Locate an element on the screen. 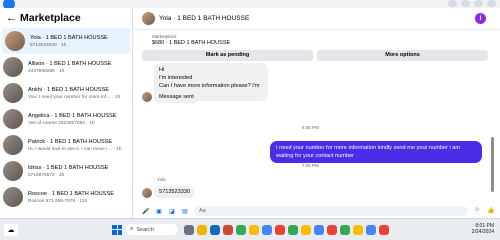  conversation-preview: Roscoe 571 355-7878 · 11h is located at coordinates (58, 201).